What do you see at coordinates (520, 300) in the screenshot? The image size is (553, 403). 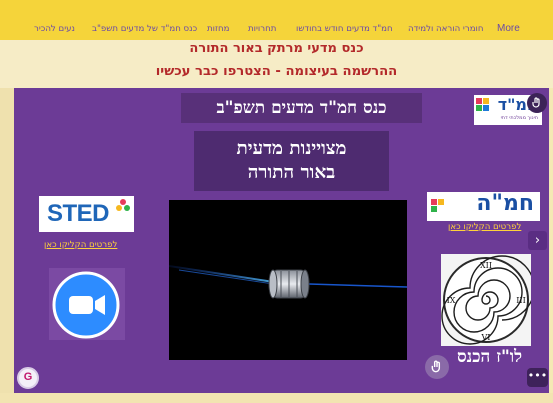 I see `svg-text: III` at bounding box center [520, 300].